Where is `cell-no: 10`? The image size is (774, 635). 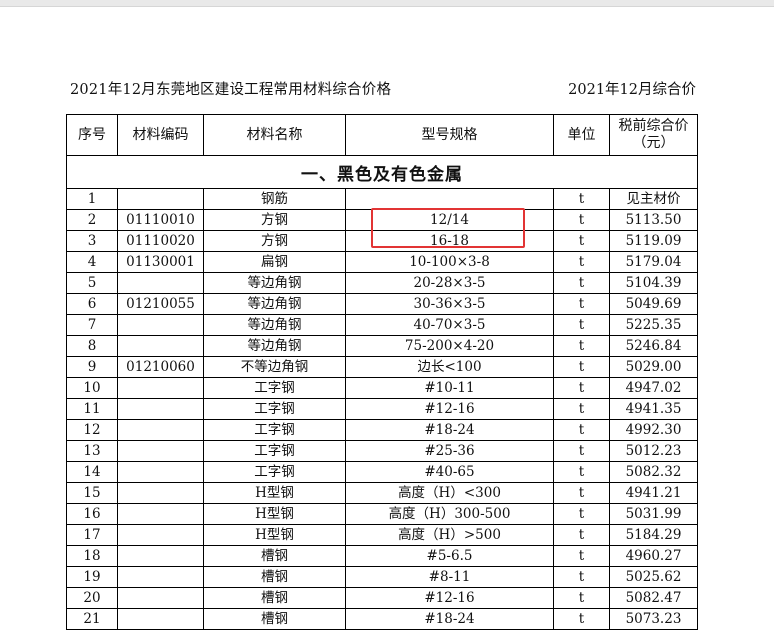 cell-no: 10 is located at coordinates (92, 388).